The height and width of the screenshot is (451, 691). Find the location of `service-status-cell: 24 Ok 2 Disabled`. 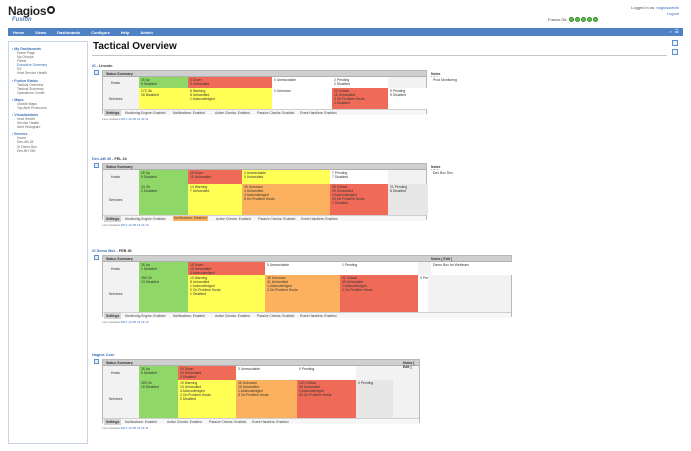

service-status-cell: 24 Ok 2 Disabled is located at coordinates (163, 199).